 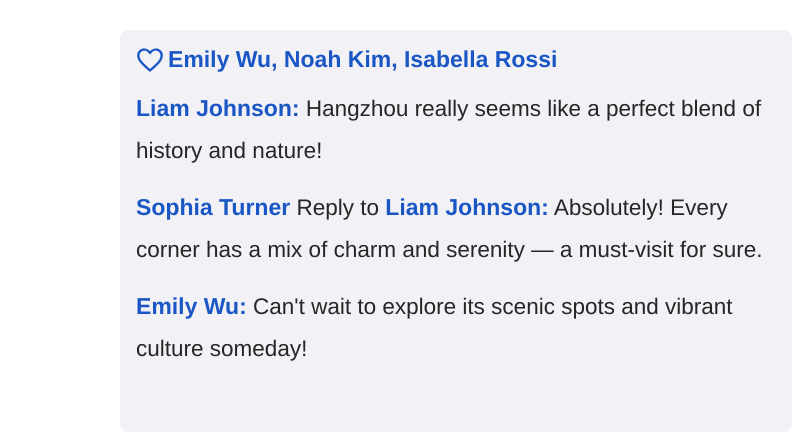 I want to click on comment-text: Emily Wu: Can't wait to explore its scenic spots and vibrant culture someday!, so click(x=435, y=327).